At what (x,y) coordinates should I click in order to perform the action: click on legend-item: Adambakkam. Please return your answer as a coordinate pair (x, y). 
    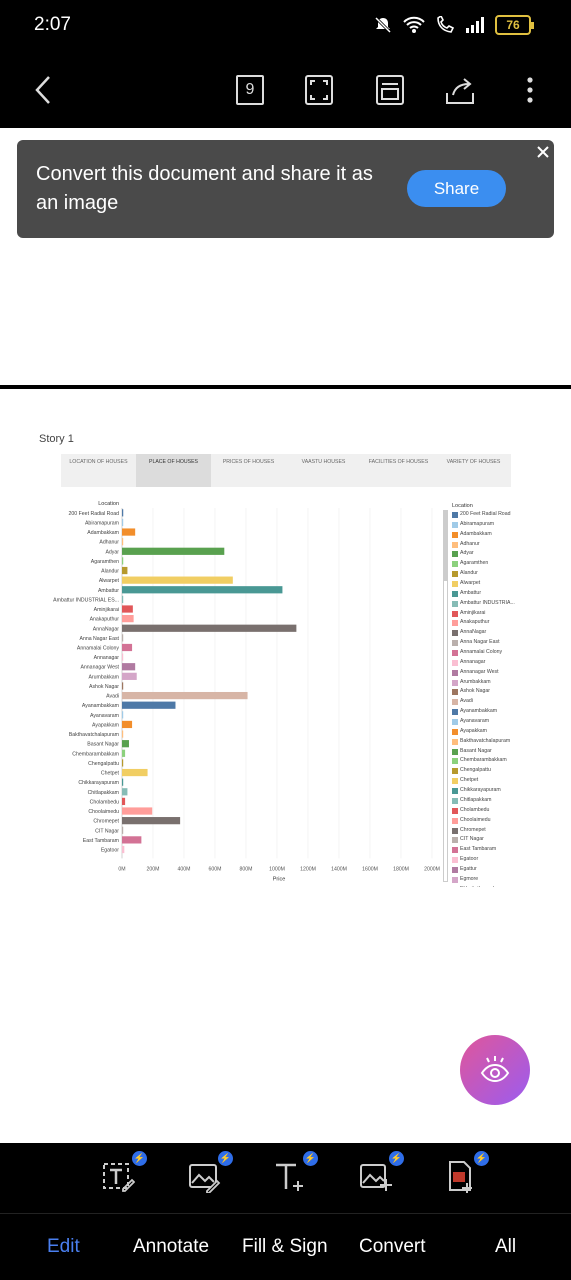
    Looking at the image, I should click on (490, 535).